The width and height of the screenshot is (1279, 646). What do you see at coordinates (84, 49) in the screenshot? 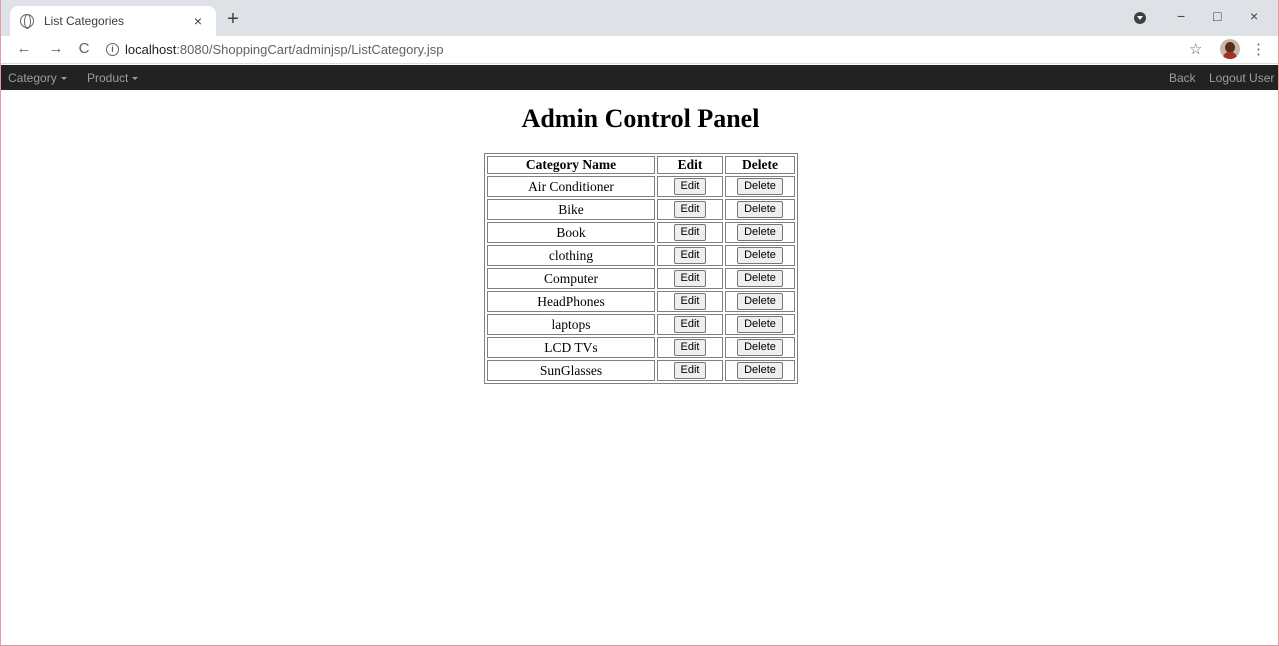
I see `reload-icon: C` at bounding box center [84, 49].